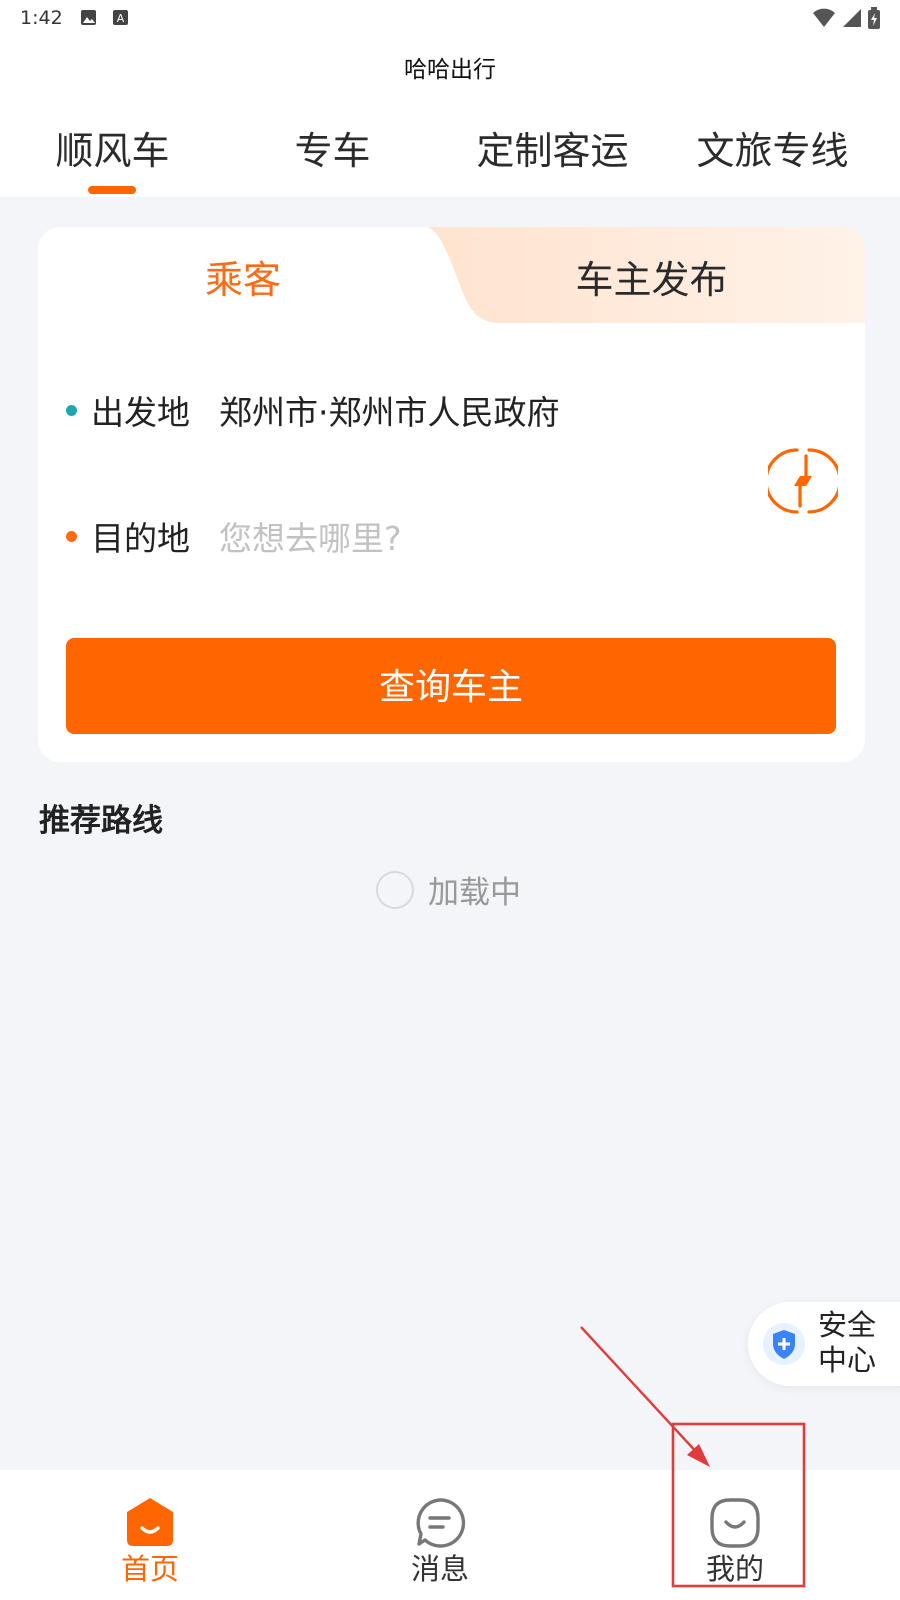 This screenshot has width=900, height=1600. Describe the element at coordinates (735, 1523) in the screenshot. I see `profile-smile-icon` at that location.